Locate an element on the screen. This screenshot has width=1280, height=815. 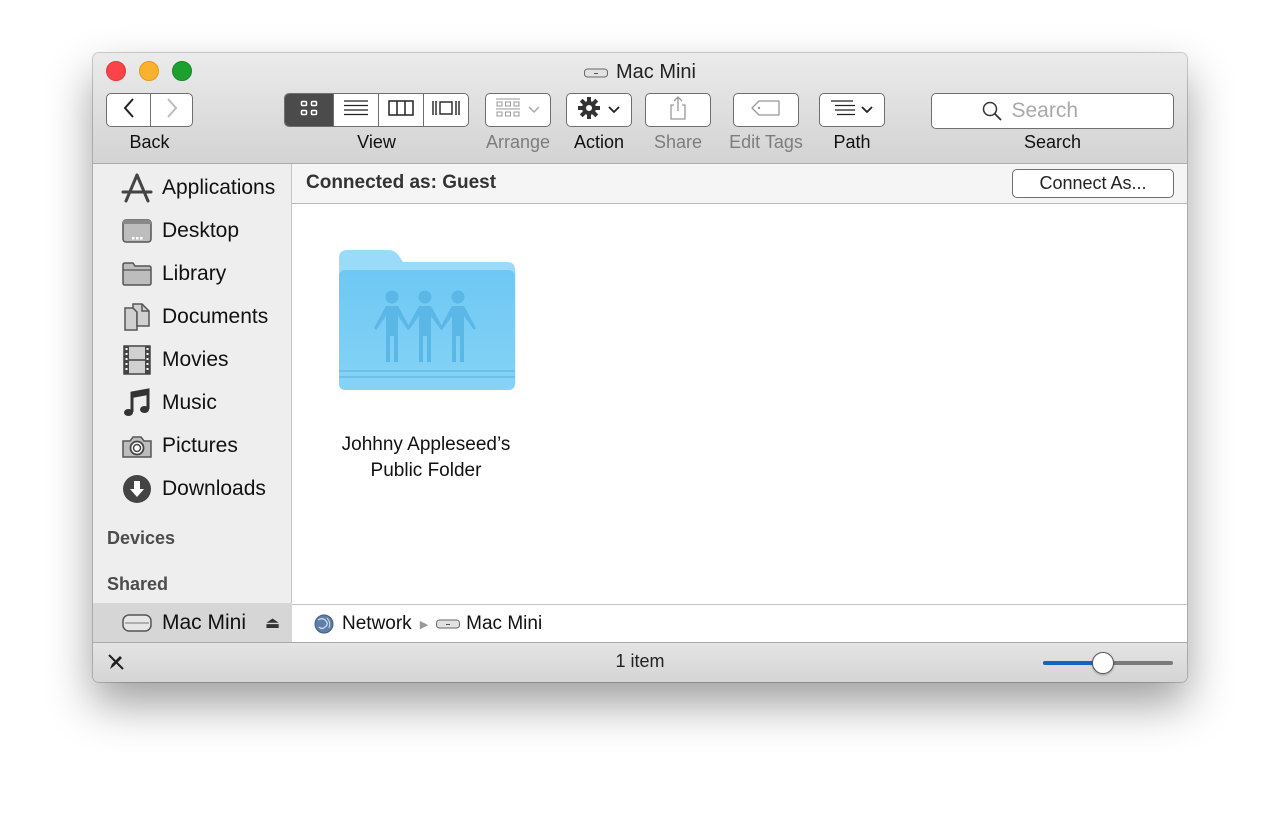
back-button is located at coordinates (128, 110).